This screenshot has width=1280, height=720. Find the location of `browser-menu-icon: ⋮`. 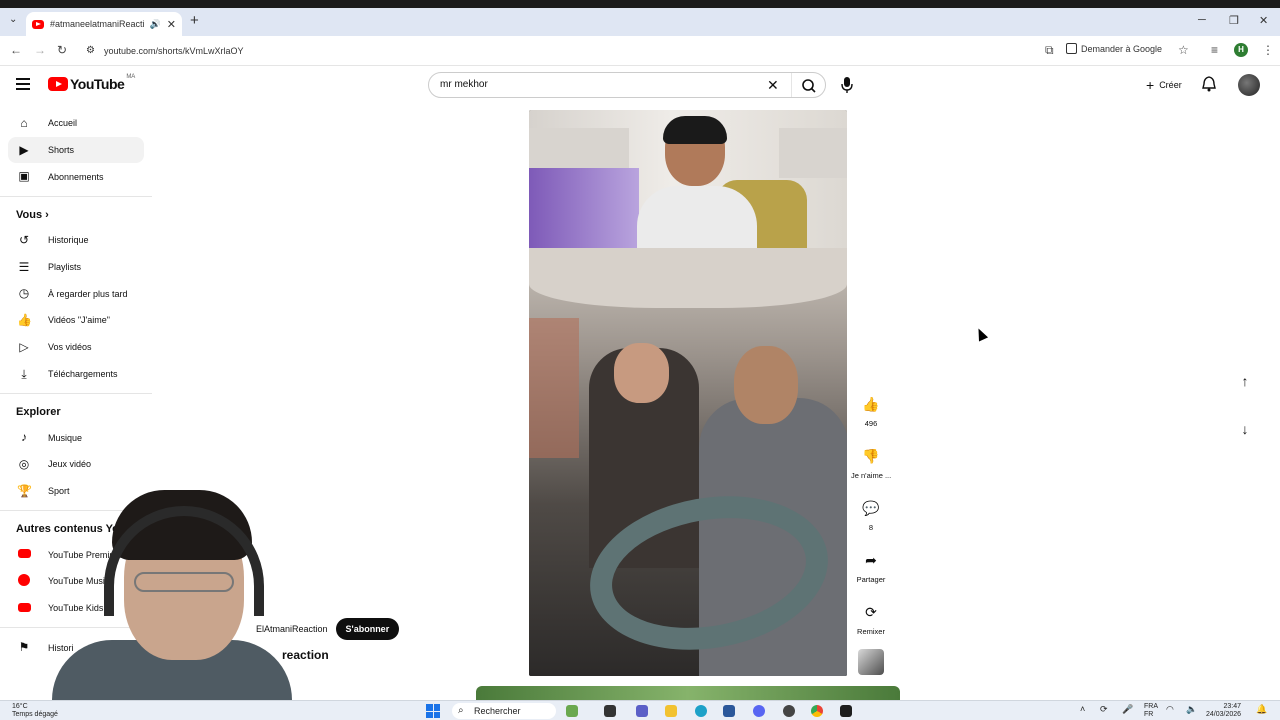

browser-menu-icon: ⋮ is located at coordinates (1268, 50).